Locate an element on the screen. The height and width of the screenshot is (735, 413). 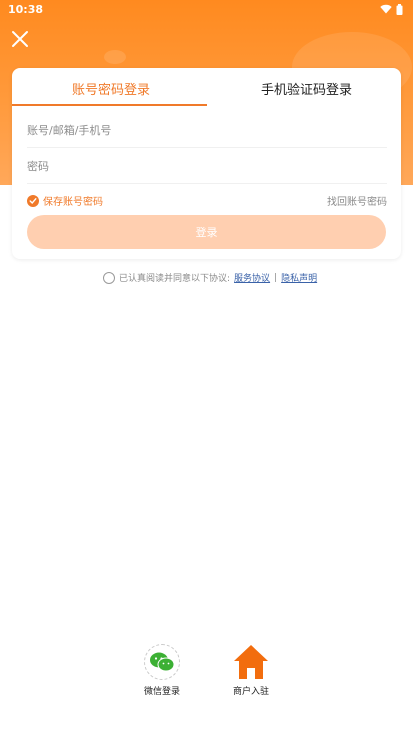
account-field is located at coordinates (207, 131).